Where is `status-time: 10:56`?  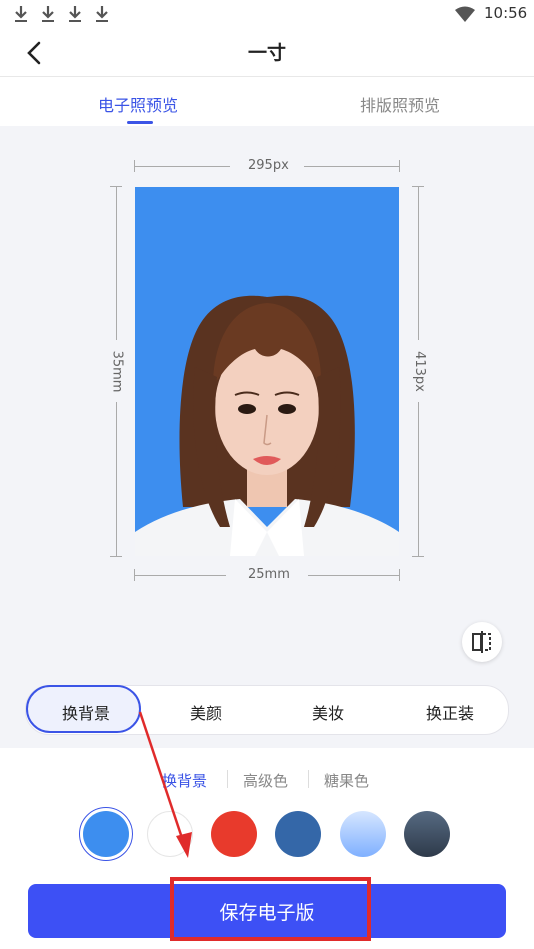 status-time: 10:56 is located at coordinates (506, 13).